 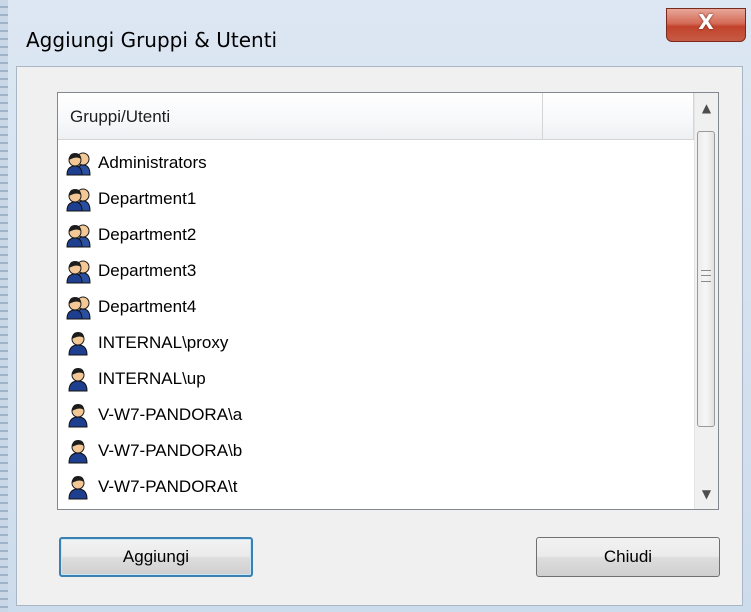 I want to click on vertical-scrollbar: ▲ ▼, so click(x=706, y=301).